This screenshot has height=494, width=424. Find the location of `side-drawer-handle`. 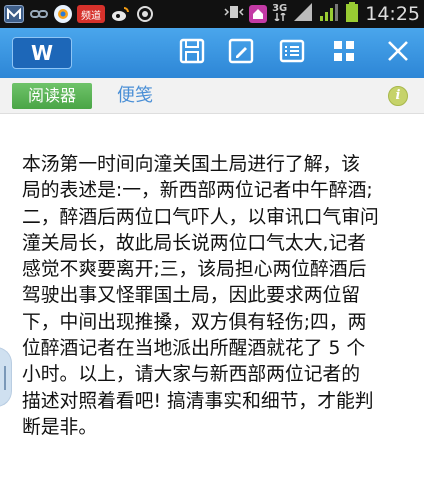

side-drawer-handle is located at coordinates (6, 377).